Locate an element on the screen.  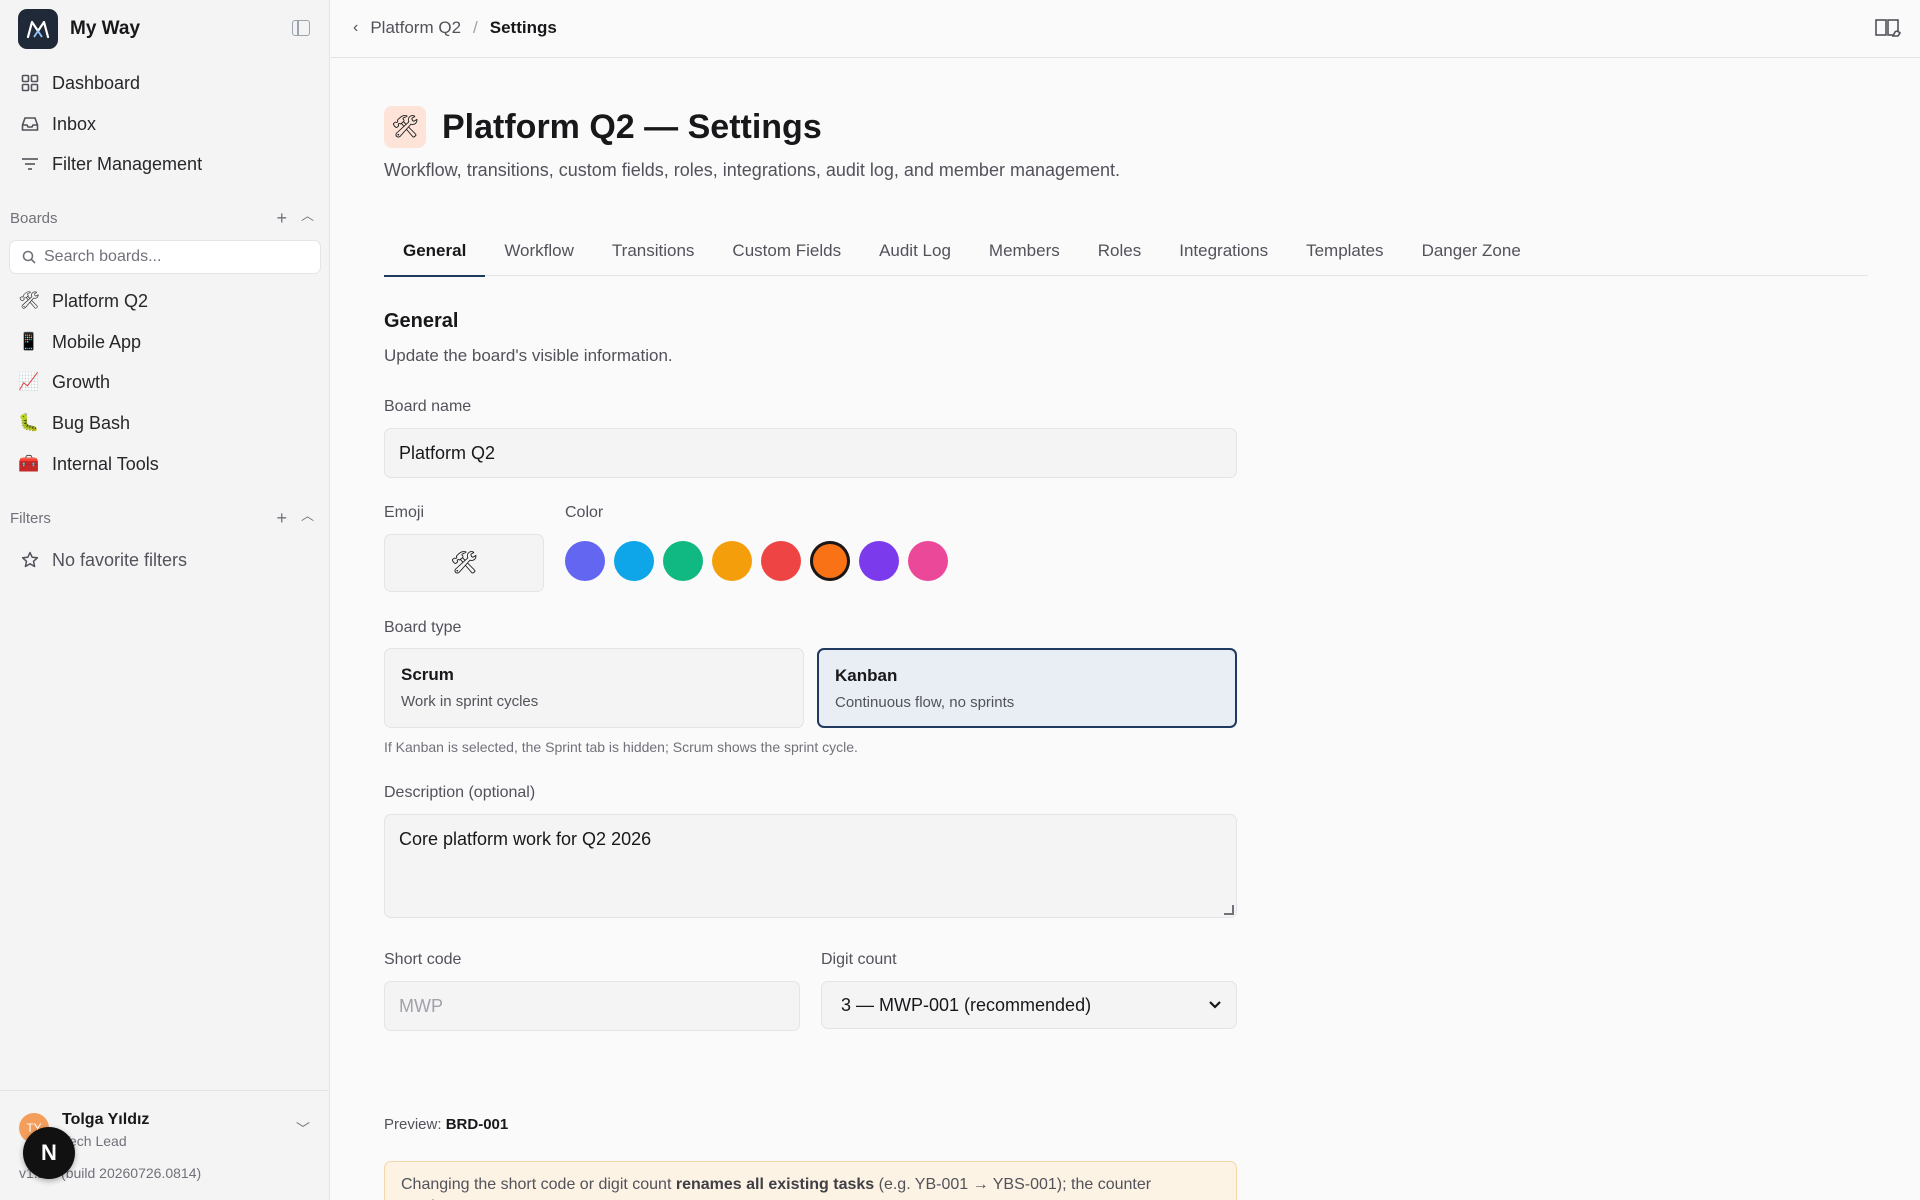
digit-count-value: 3 — MWP-001 (recommended) is located at coordinates (966, 1004).